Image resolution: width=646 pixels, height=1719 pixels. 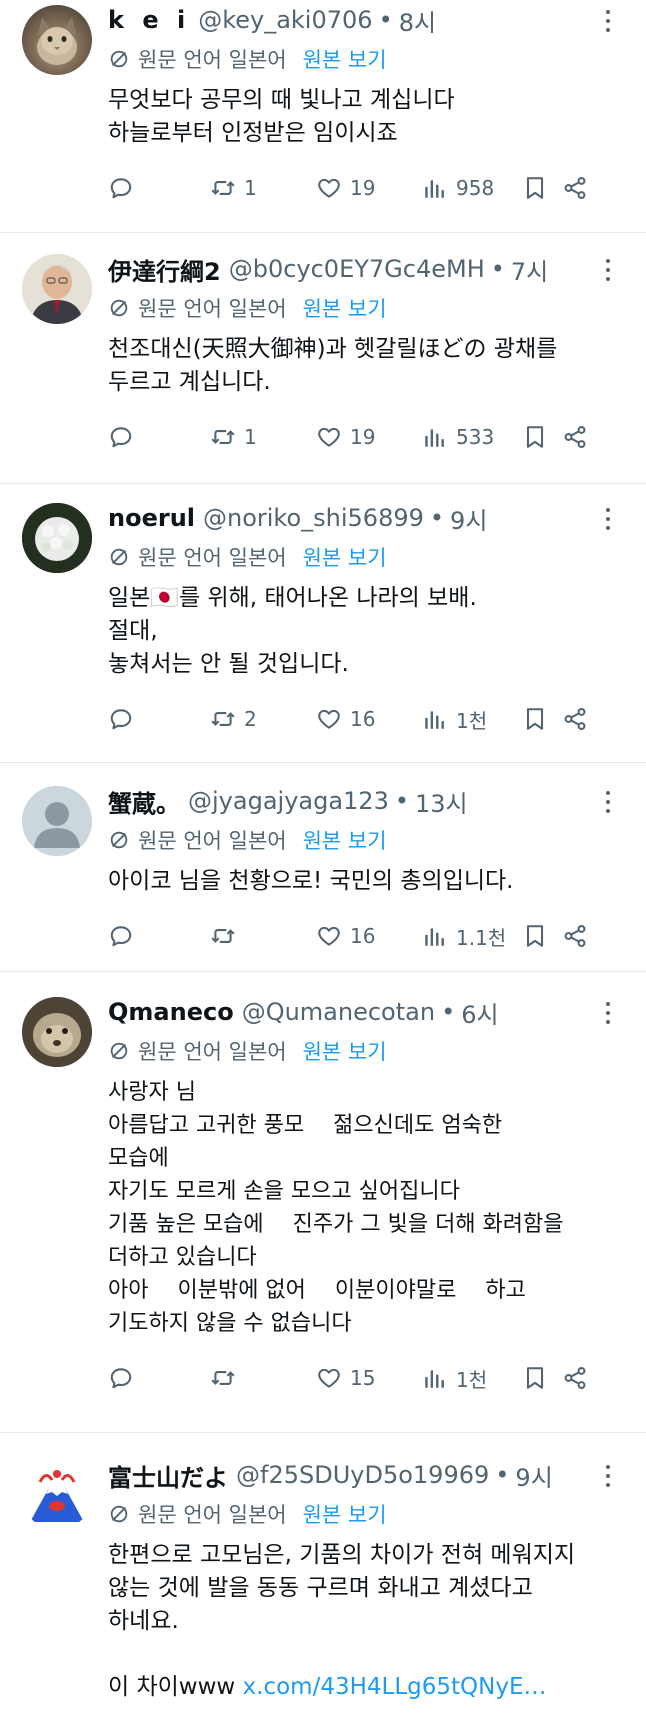 I want to click on like-button: 15, so click(x=369, y=1378).